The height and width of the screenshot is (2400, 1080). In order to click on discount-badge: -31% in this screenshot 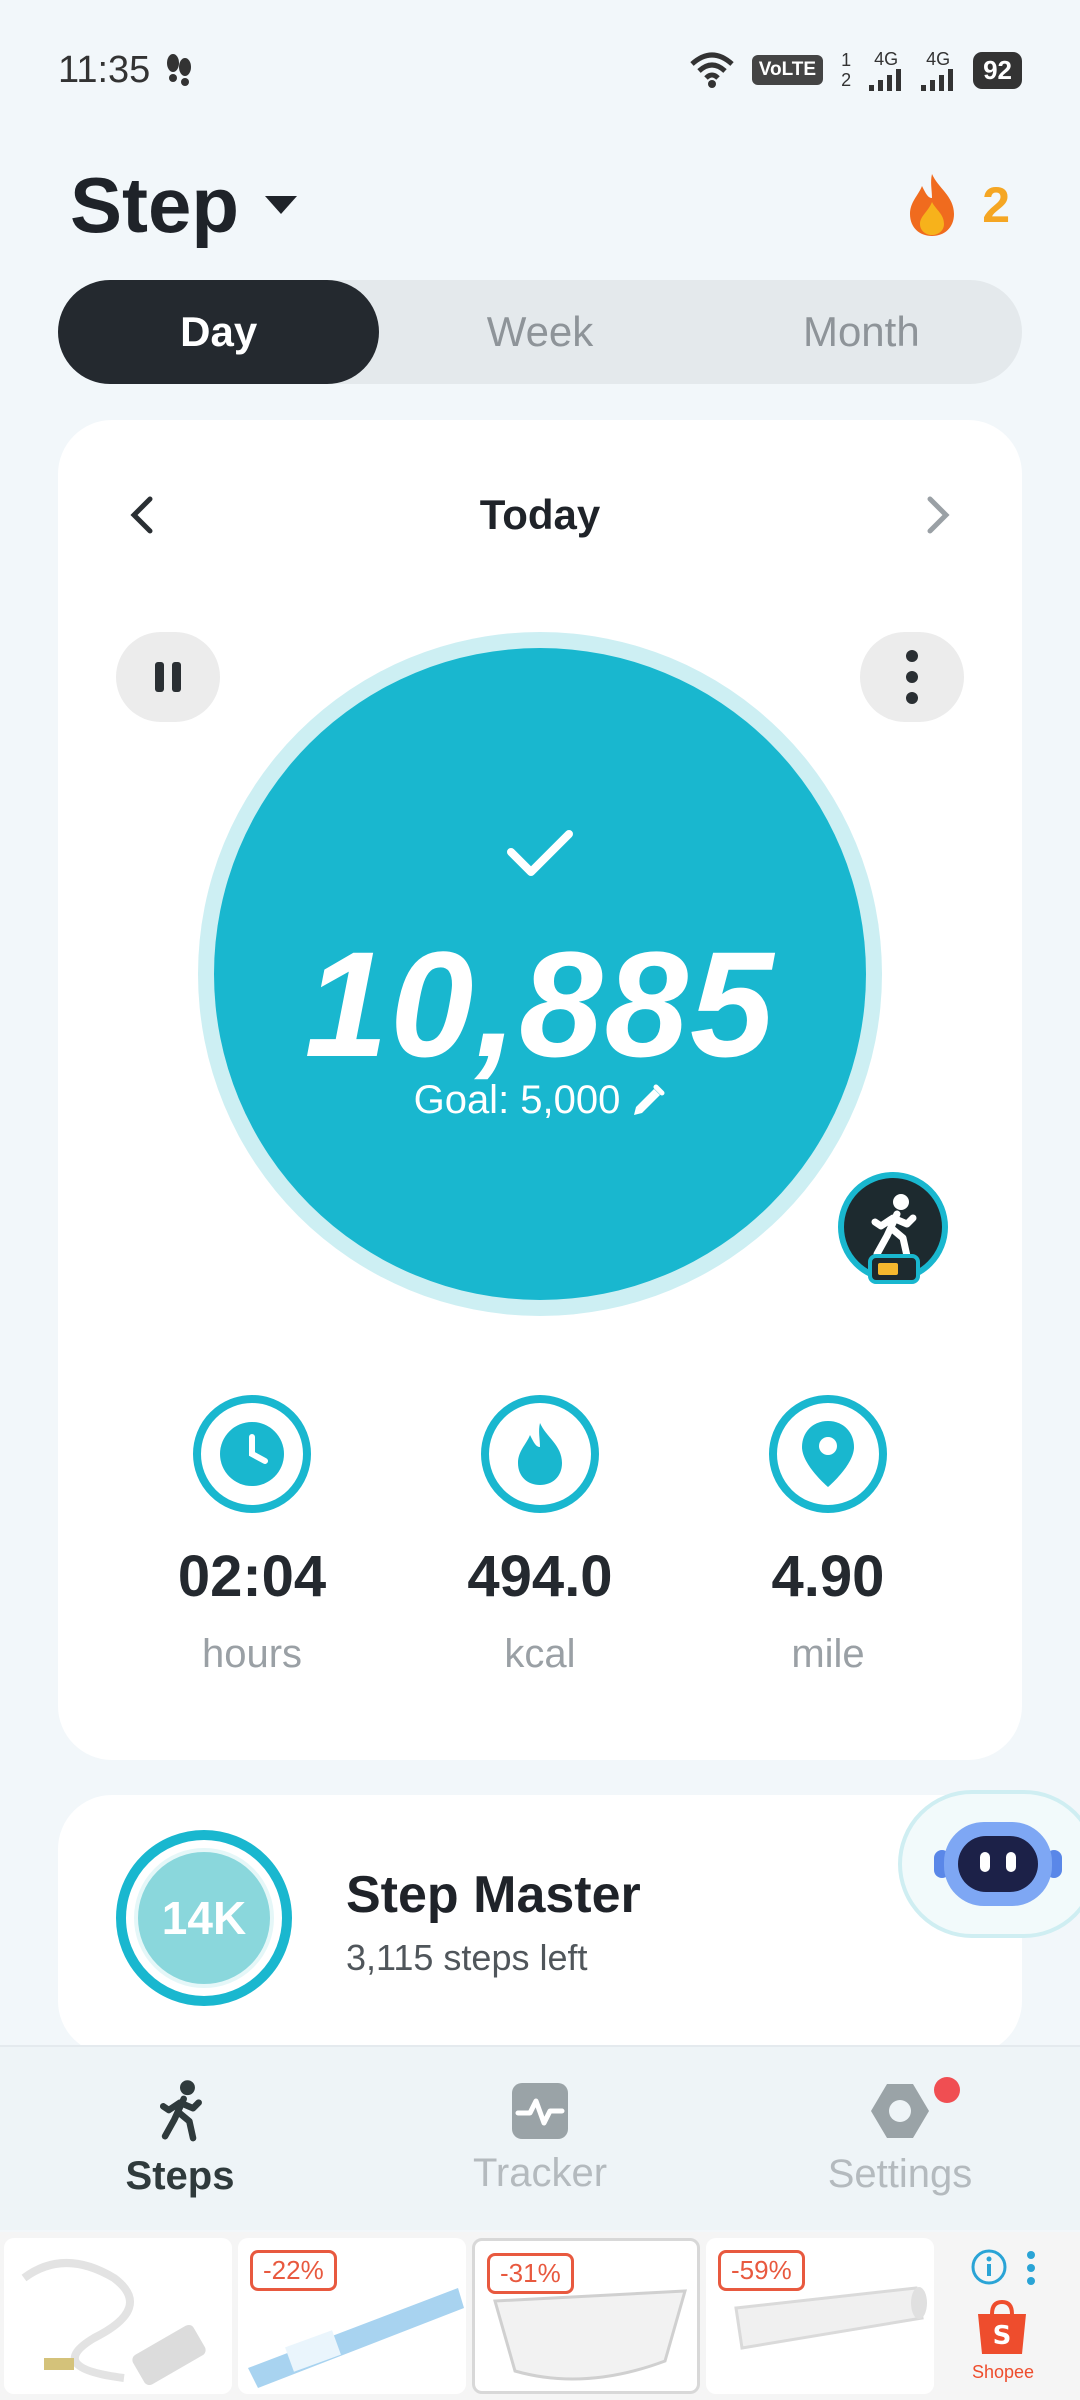, I will do `click(530, 2273)`.